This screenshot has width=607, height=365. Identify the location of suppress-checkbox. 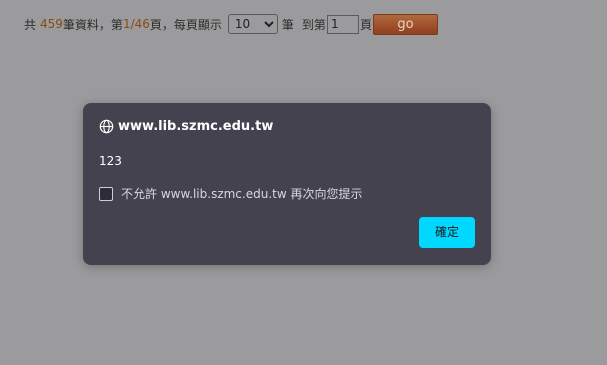
(106, 193).